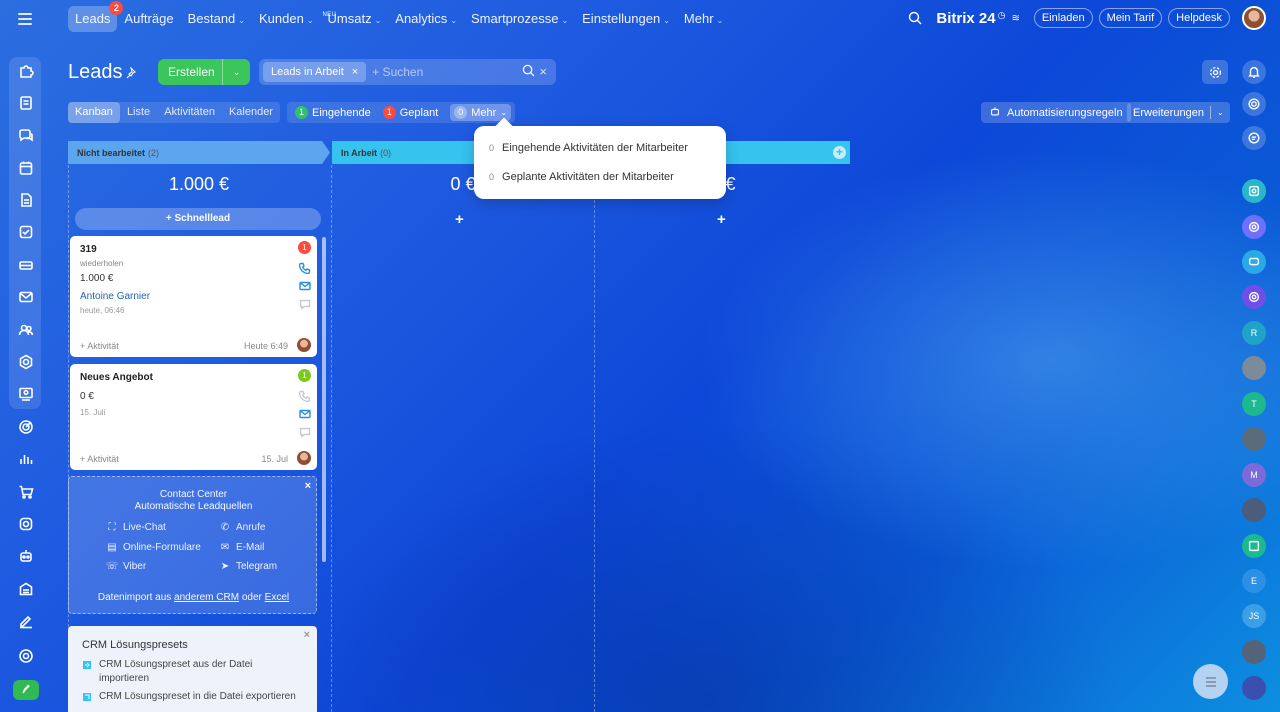 This screenshot has height=712, width=1280. What do you see at coordinates (1254, 297) in the screenshot?
I see `copilot-circle-icon` at bounding box center [1254, 297].